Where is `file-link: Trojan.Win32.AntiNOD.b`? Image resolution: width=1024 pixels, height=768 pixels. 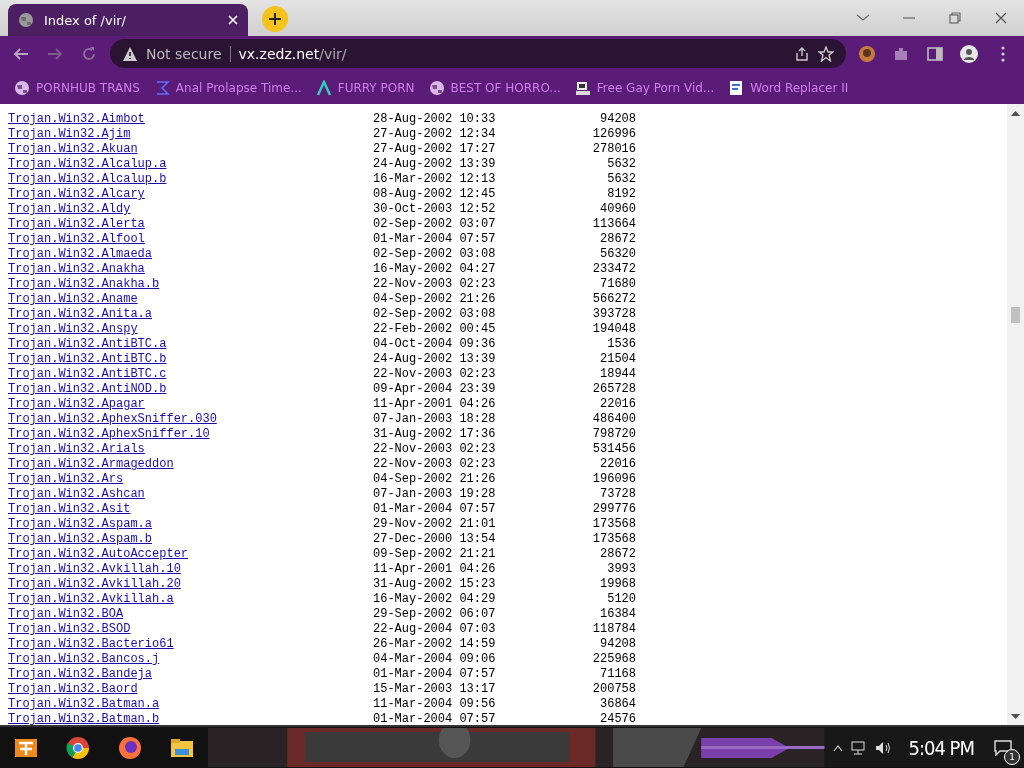 file-link: Trojan.Win32.AntiNOD.b is located at coordinates (87, 389).